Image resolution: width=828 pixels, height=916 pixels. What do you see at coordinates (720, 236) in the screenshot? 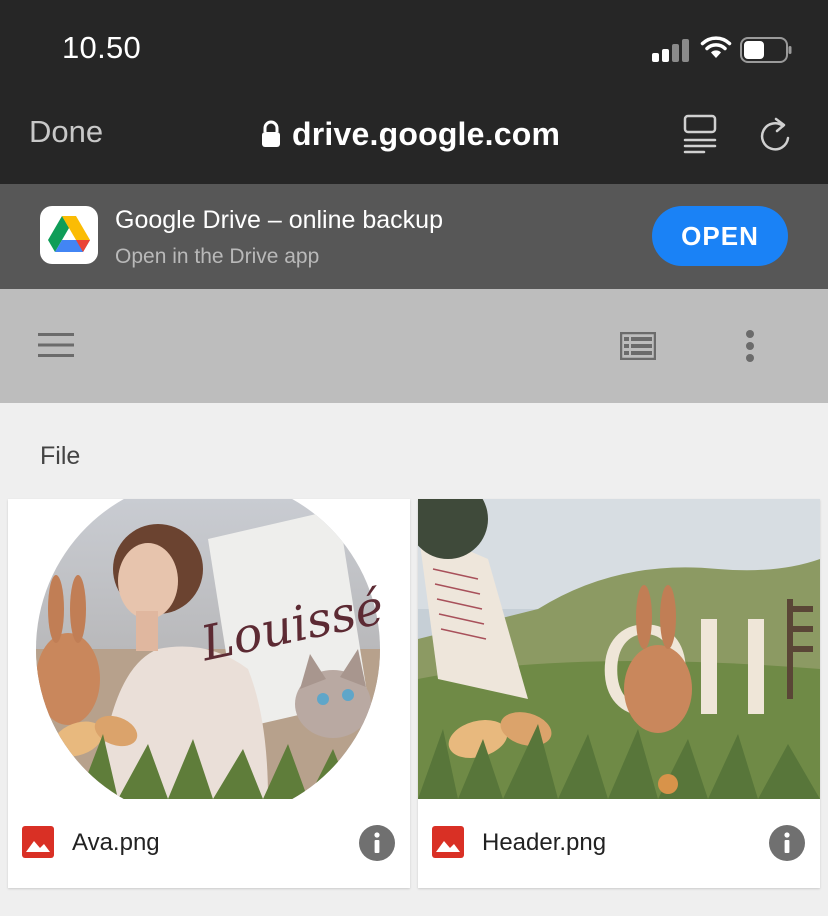
I see `open-app-button: OPEN` at bounding box center [720, 236].